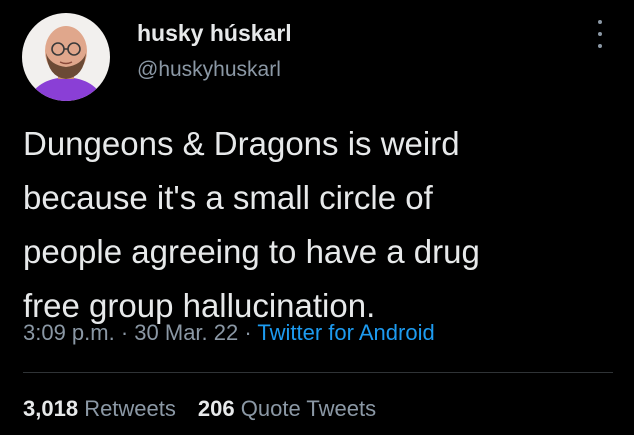 This screenshot has height=435, width=634. Describe the element at coordinates (214, 33) in the screenshot. I see `author-display-name: husky húskarl` at that location.